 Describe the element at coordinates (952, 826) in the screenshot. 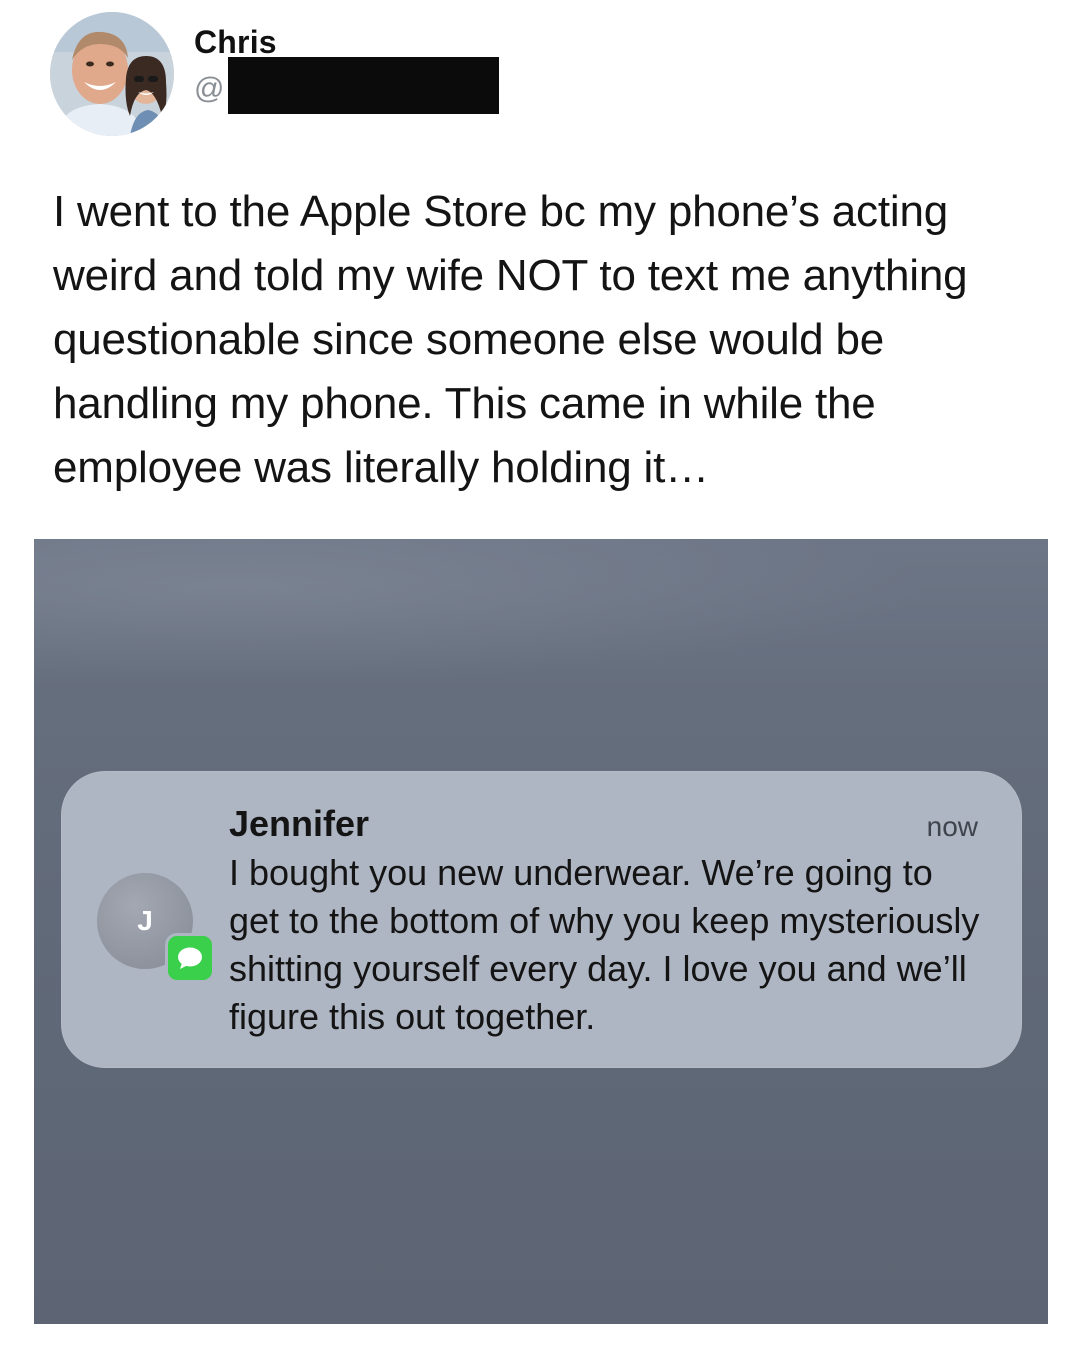

I see `notification-time: now` at that location.